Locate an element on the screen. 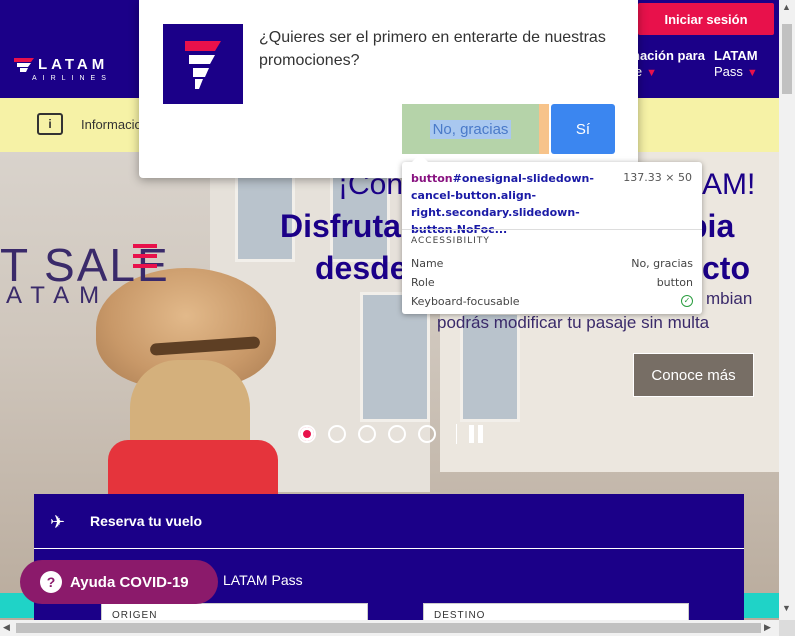 The height and width of the screenshot is (636, 795). info-text: Informacio is located at coordinates (111, 124).